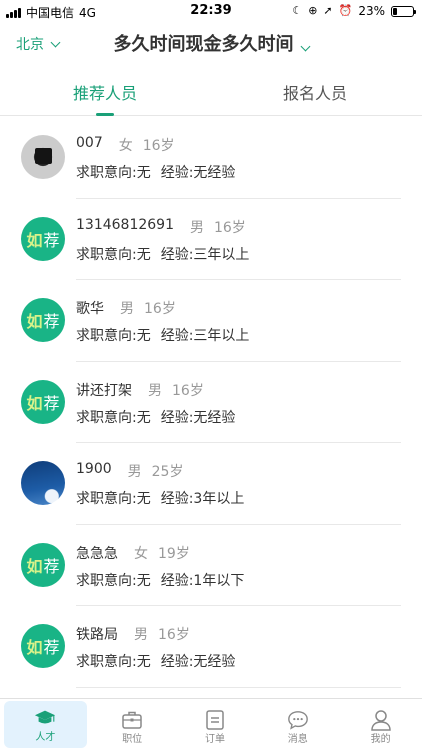 This screenshot has width=422, height=750. Describe the element at coordinates (104, 390) in the screenshot. I see `candidate-name: 讲还打架` at that location.